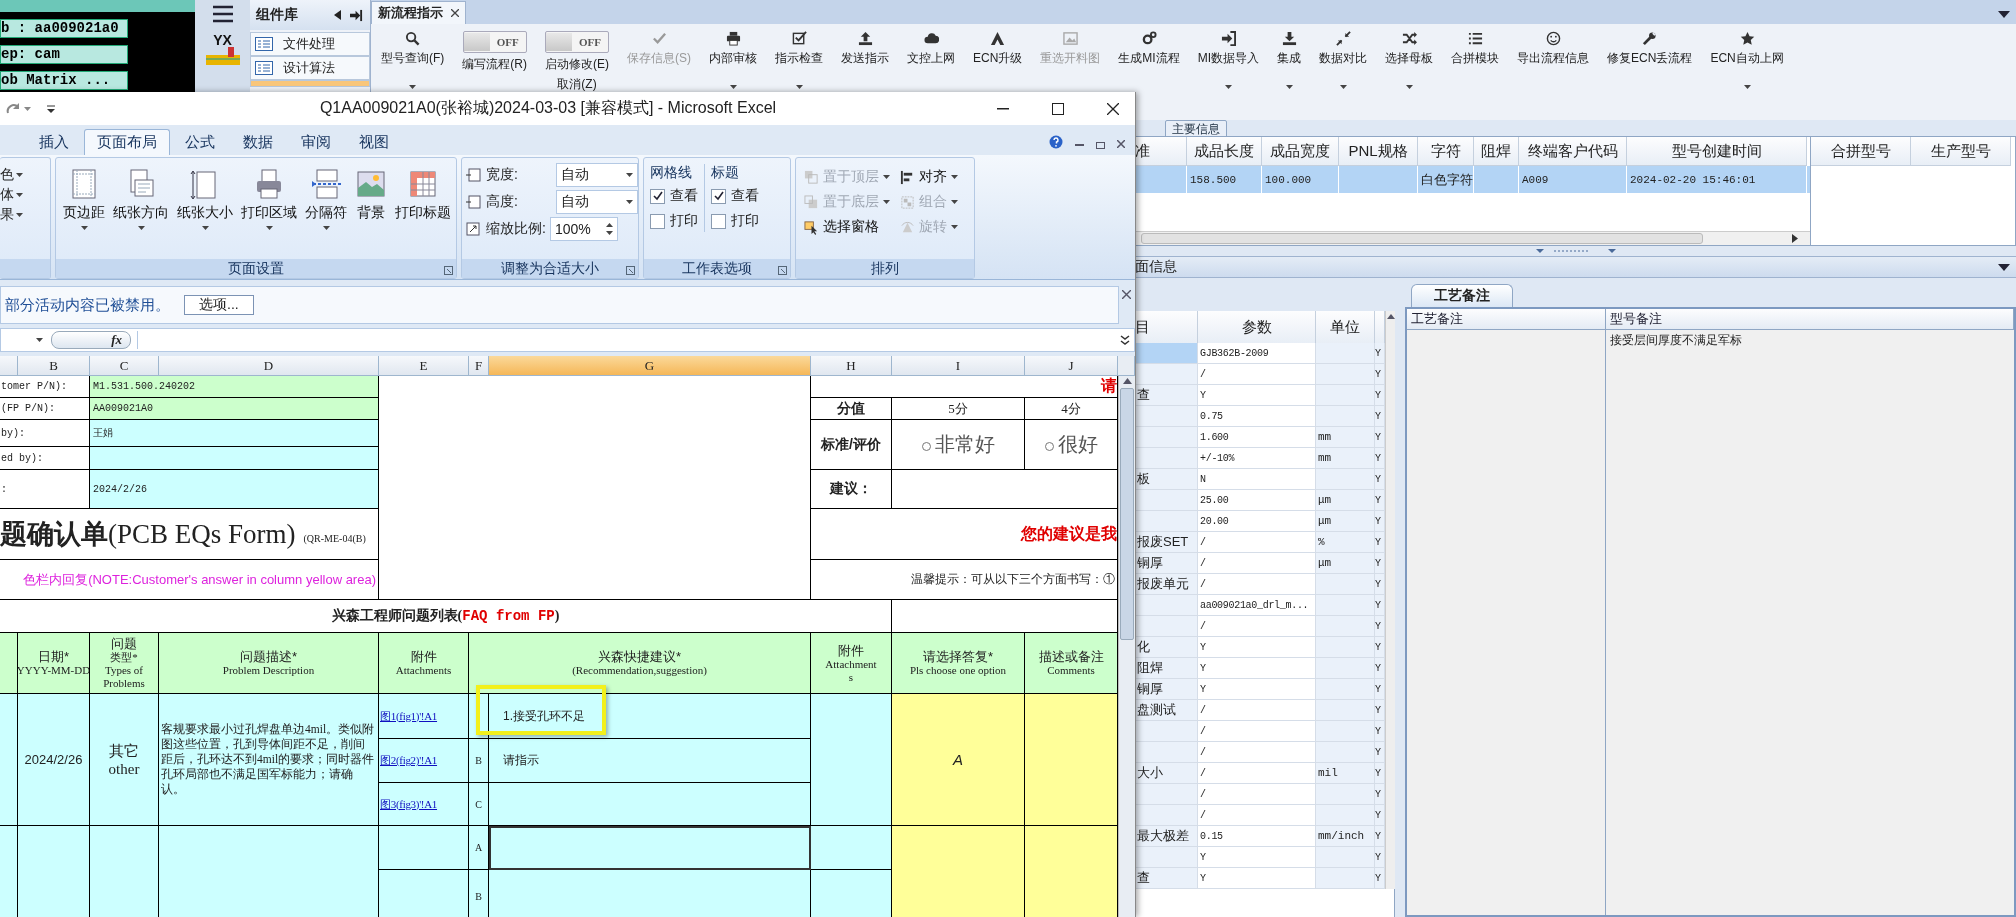 This screenshot has height=917, width=2016. I want to click on ribbon-button: 选择窗格, so click(847, 227).